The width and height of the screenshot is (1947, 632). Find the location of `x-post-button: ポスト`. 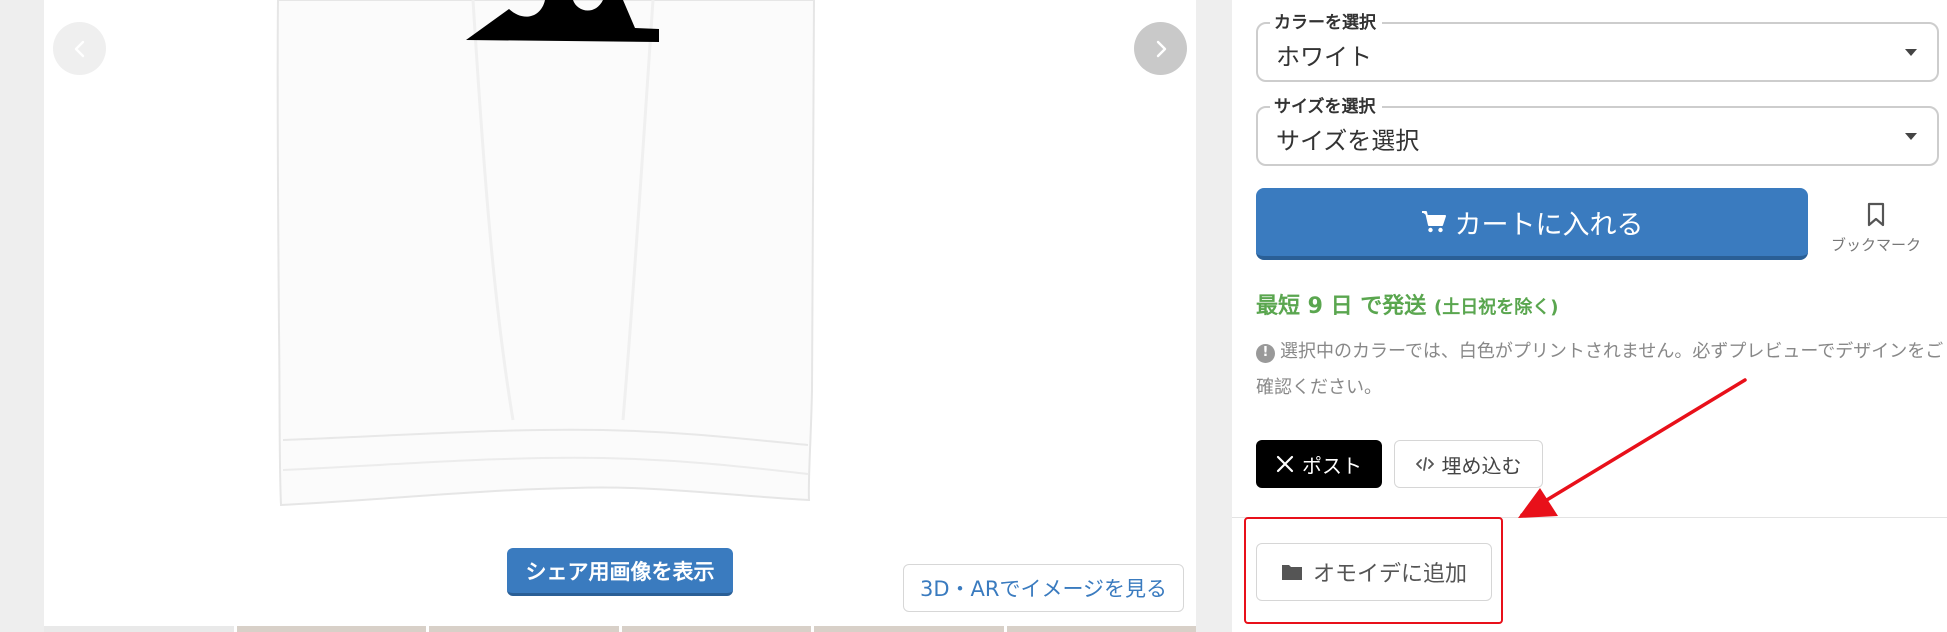

x-post-button: ポスト is located at coordinates (1319, 464).